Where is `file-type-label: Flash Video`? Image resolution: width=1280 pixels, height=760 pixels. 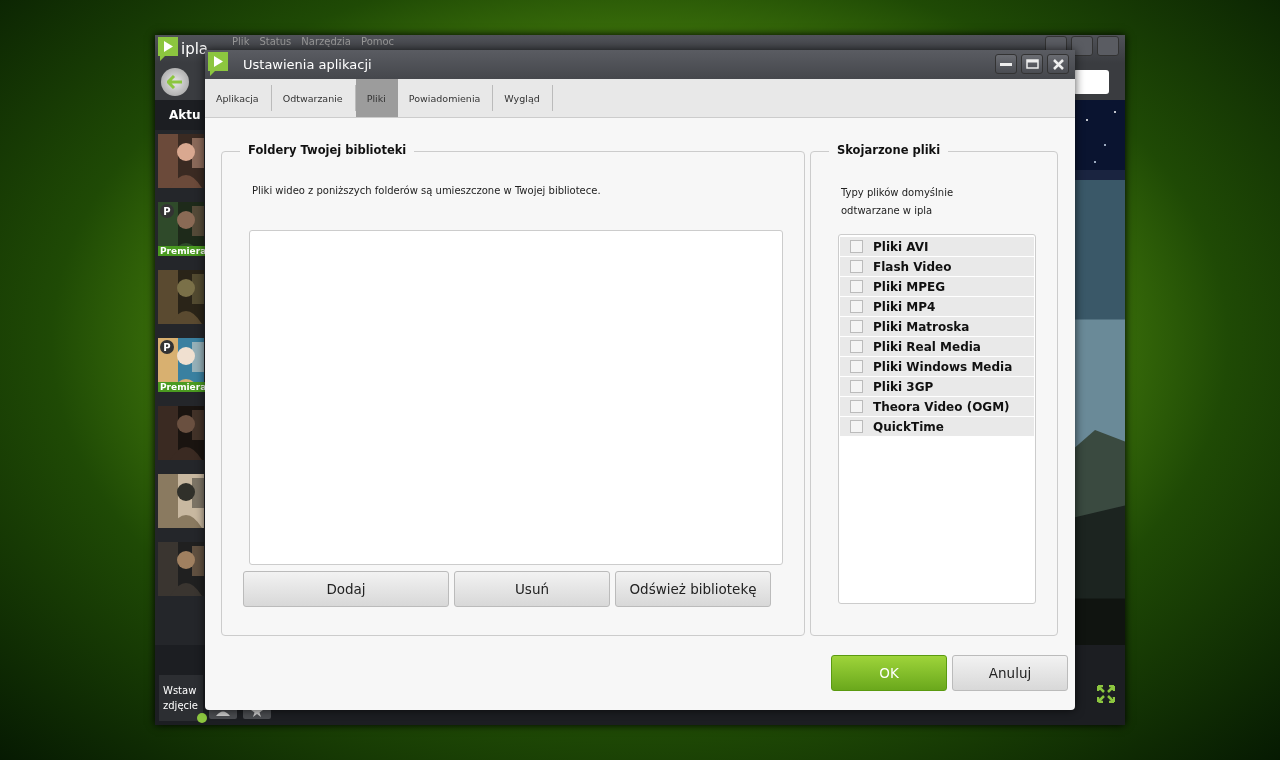 file-type-label: Flash Video is located at coordinates (912, 266).